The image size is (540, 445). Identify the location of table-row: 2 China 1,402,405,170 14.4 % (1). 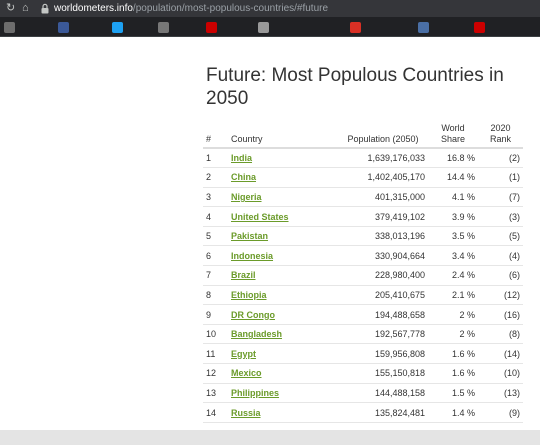
(363, 177).